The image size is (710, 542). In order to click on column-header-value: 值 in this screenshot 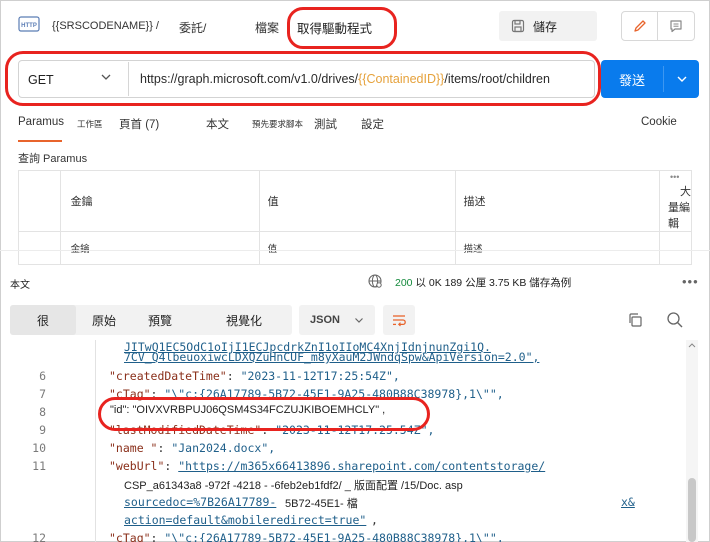, I will do `click(357, 201)`.